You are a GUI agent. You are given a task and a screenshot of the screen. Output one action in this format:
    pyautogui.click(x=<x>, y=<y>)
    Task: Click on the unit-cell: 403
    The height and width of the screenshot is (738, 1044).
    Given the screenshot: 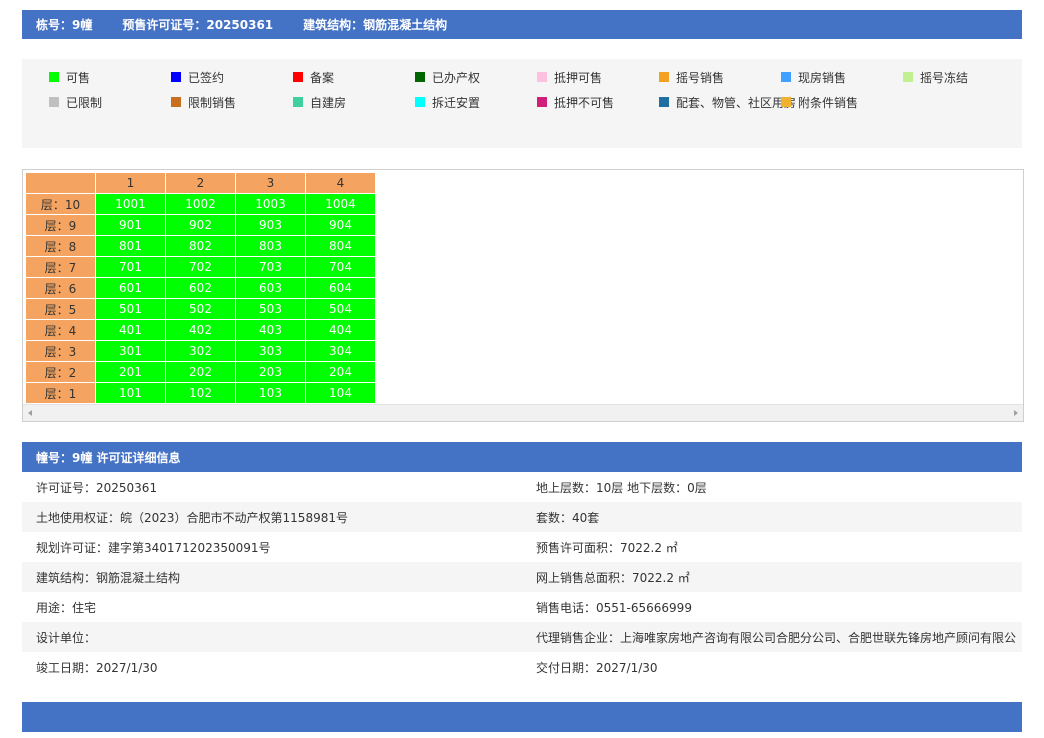 What is the action you would take?
    pyautogui.click(x=270, y=330)
    